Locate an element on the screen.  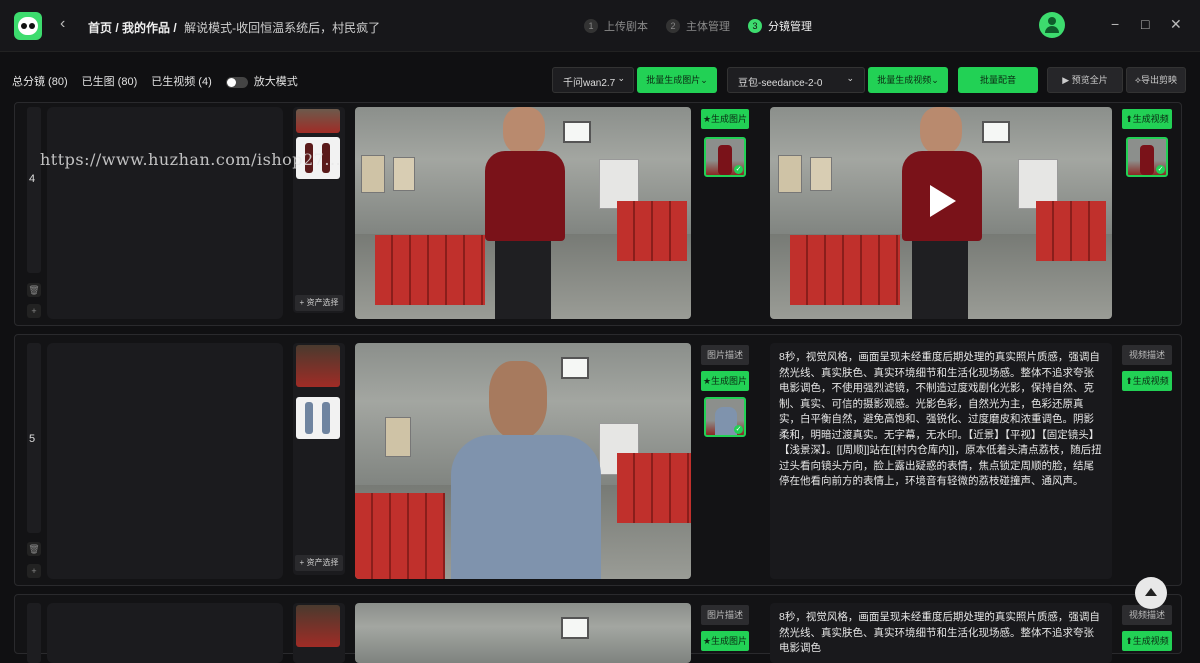
step-number: 1 is located at coordinates (591, 26).